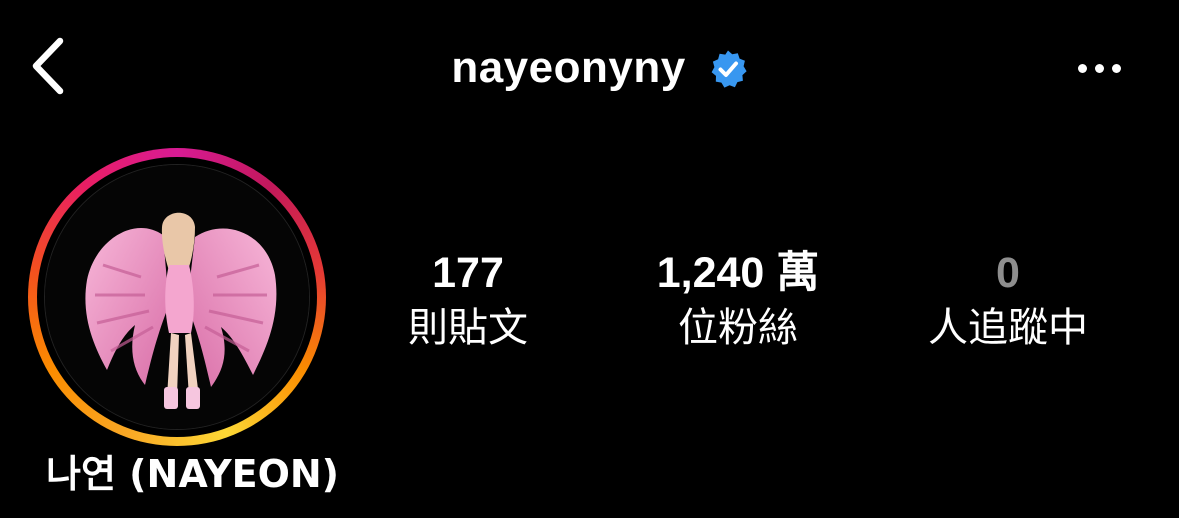  What do you see at coordinates (193, 474) in the screenshot?
I see `profile-display-name: 나연 (NAYEON)` at bounding box center [193, 474].